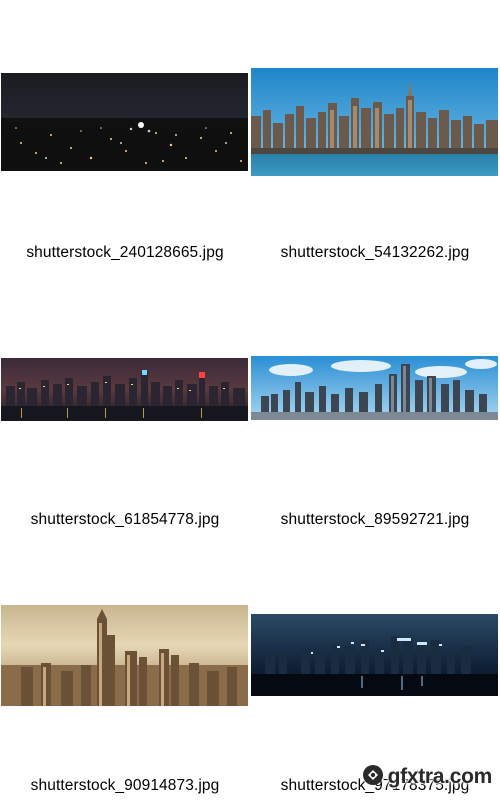 This screenshot has height=800, width=500. What do you see at coordinates (440, 776) in the screenshot?
I see `watermark-text: gfxtra.com` at bounding box center [440, 776].